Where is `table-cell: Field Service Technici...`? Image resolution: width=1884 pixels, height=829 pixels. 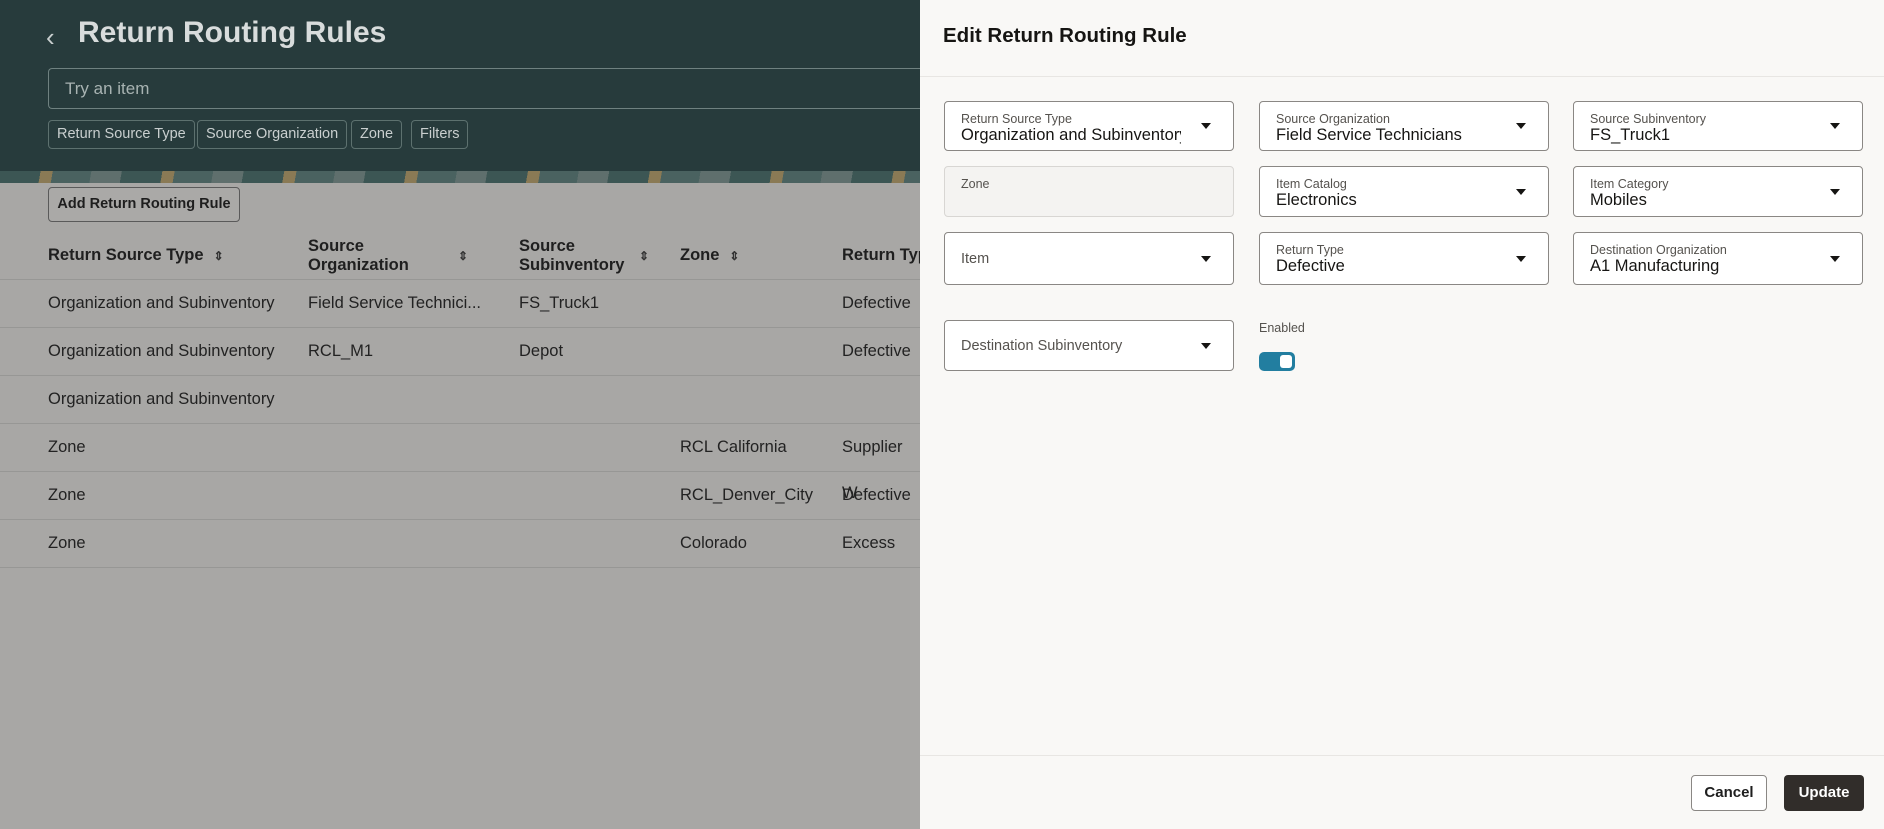 table-cell: Field Service Technici... is located at coordinates (395, 303).